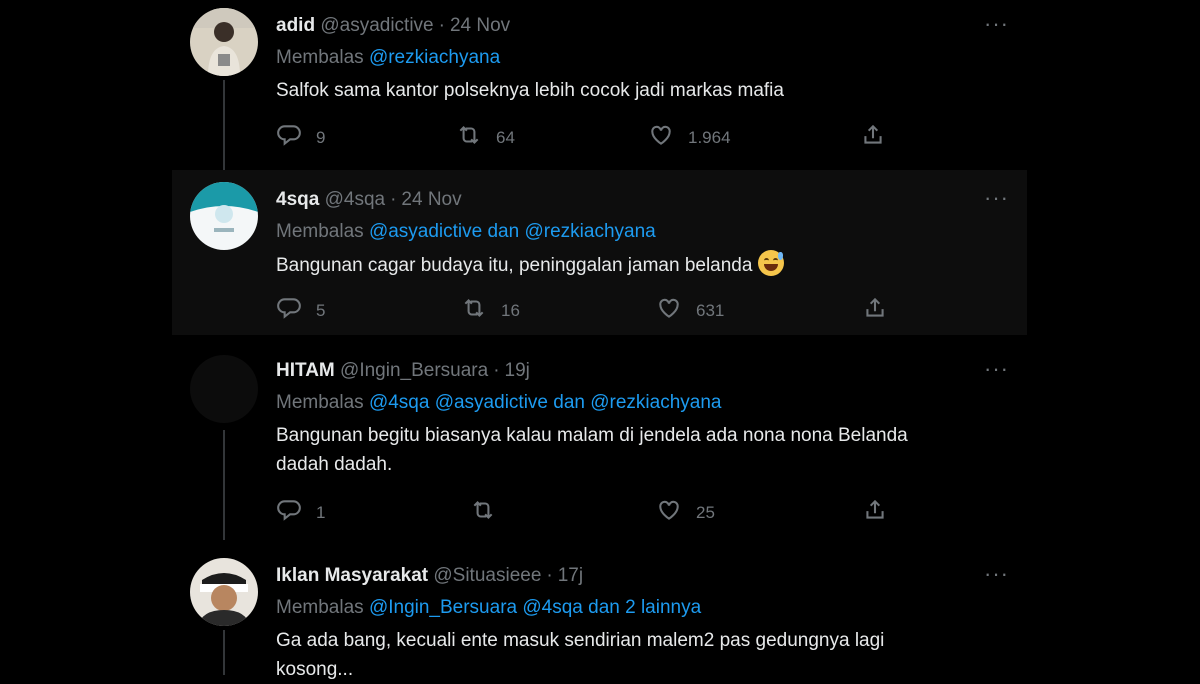  I want to click on mention-link: @Ingin_Bersuara @4sqa dan 2 lainnya, so click(535, 607).